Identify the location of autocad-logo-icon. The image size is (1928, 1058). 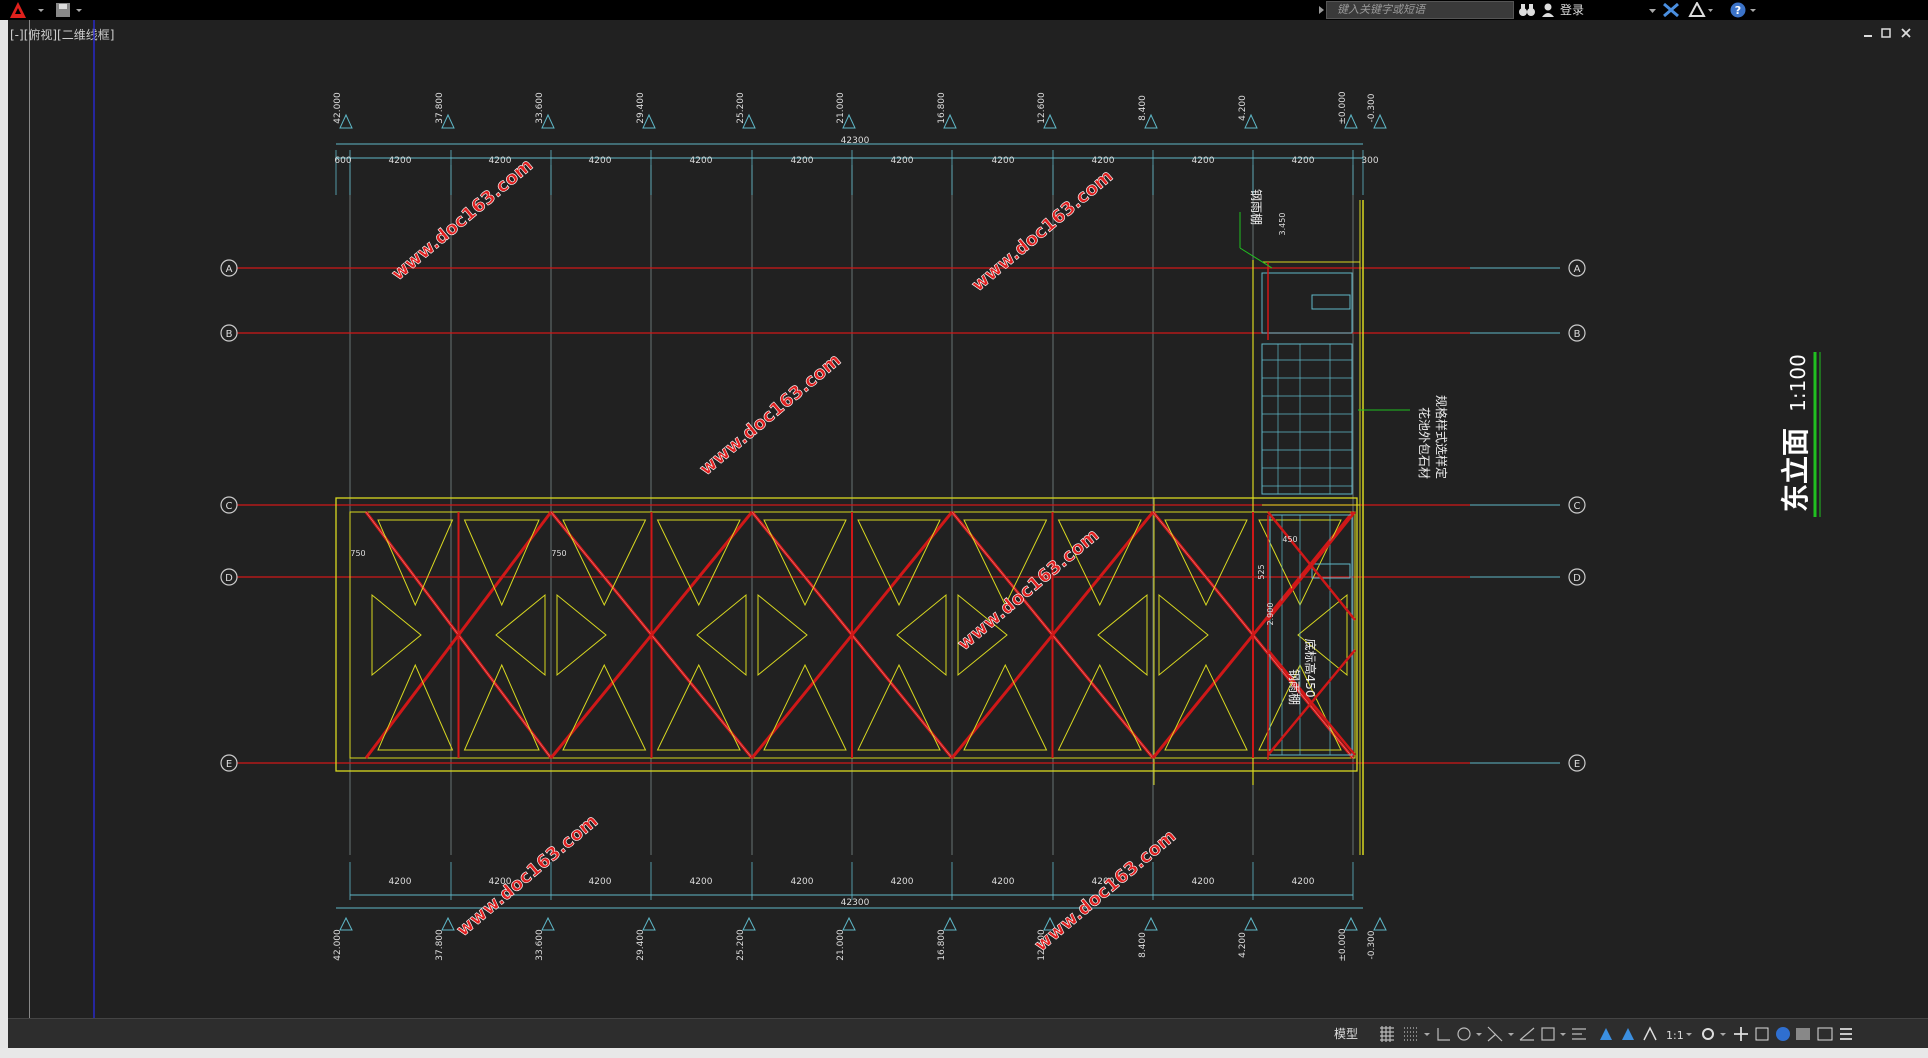
(27, 10).